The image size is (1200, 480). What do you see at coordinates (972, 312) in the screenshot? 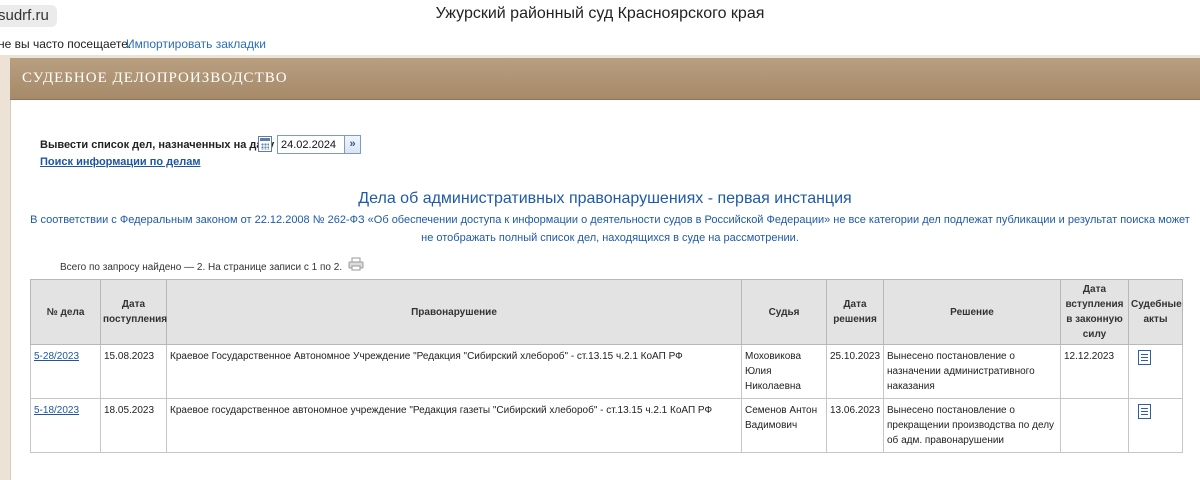
I see `header-decision: Решение` at bounding box center [972, 312].